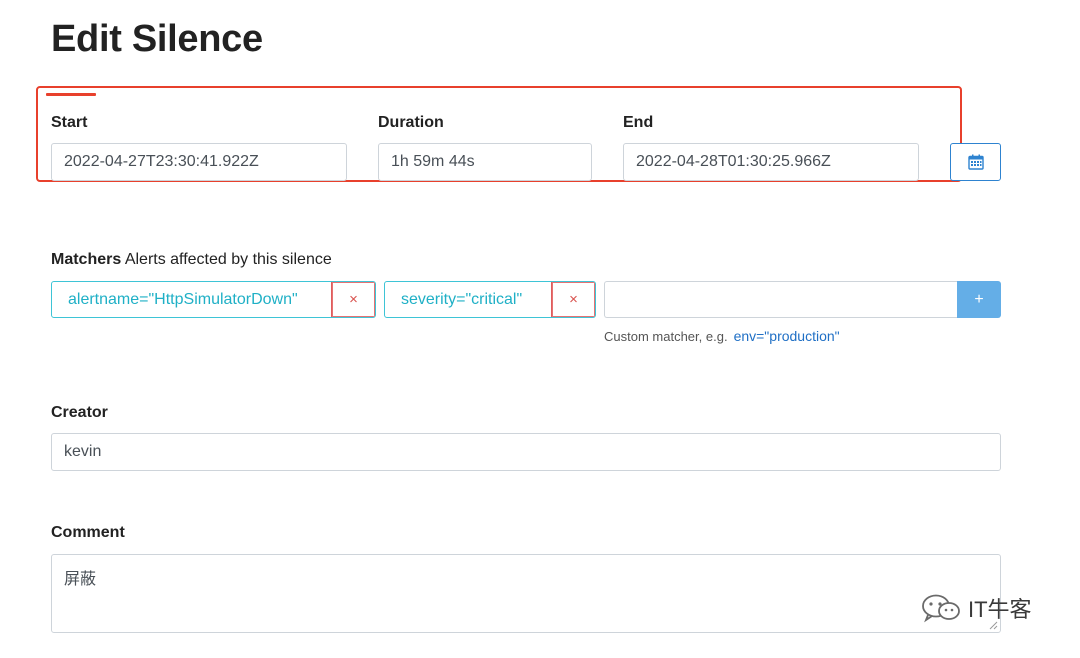 This screenshot has height=658, width=1080. I want to click on page-title: Edit Silence, so click(157, 39).